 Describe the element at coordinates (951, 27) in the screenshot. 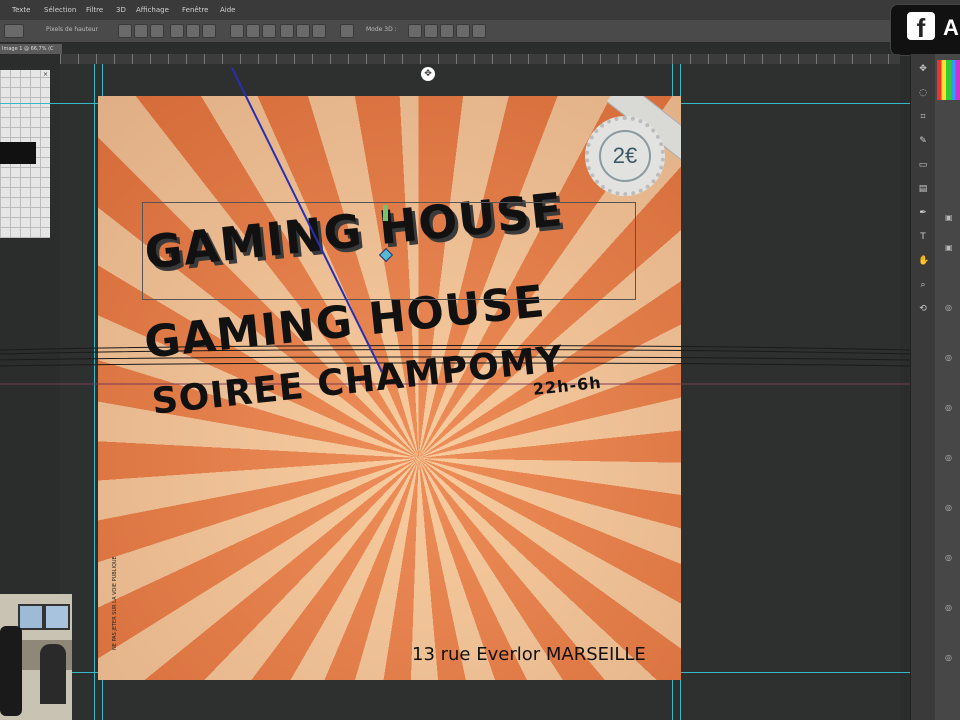

I see `facebook-trailing-text: A` at that location.